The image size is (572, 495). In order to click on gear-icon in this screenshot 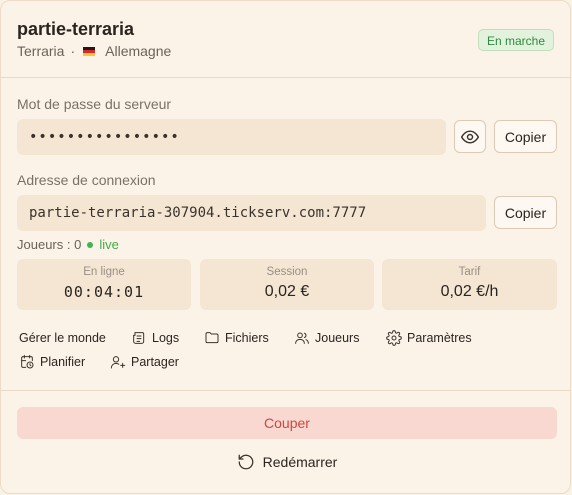, I will do `click(394, 338)`.